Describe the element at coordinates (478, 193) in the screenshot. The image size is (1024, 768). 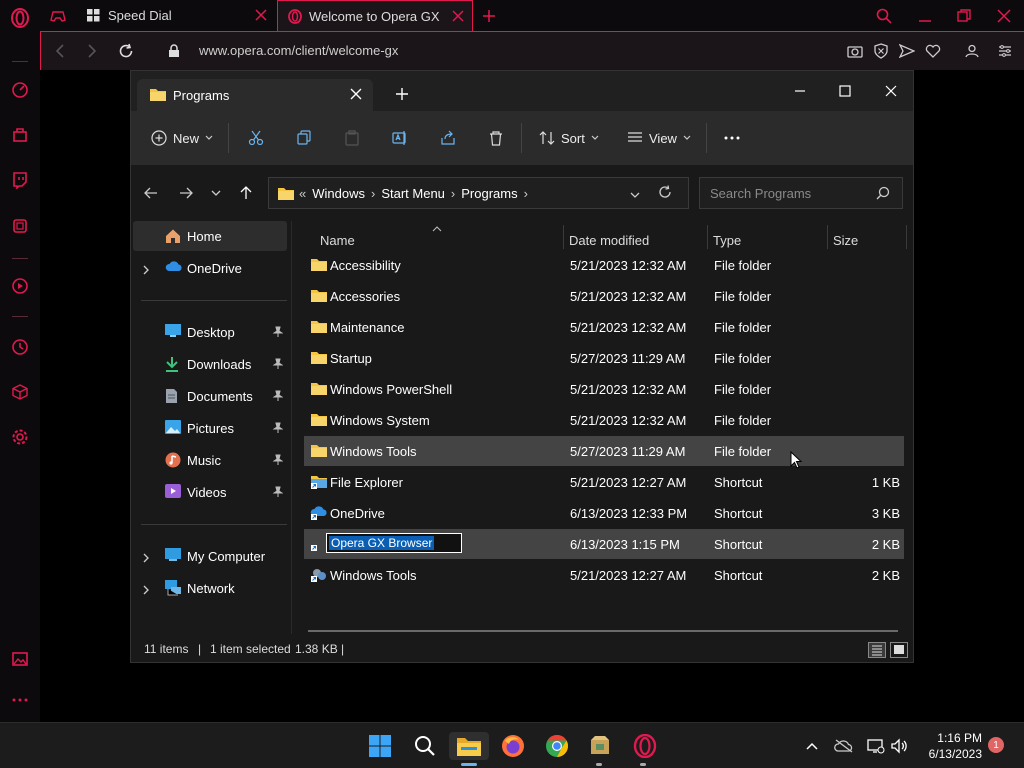
I see `address-breadcrumb: « Windows › Start Menu › Programs ›` at that location.